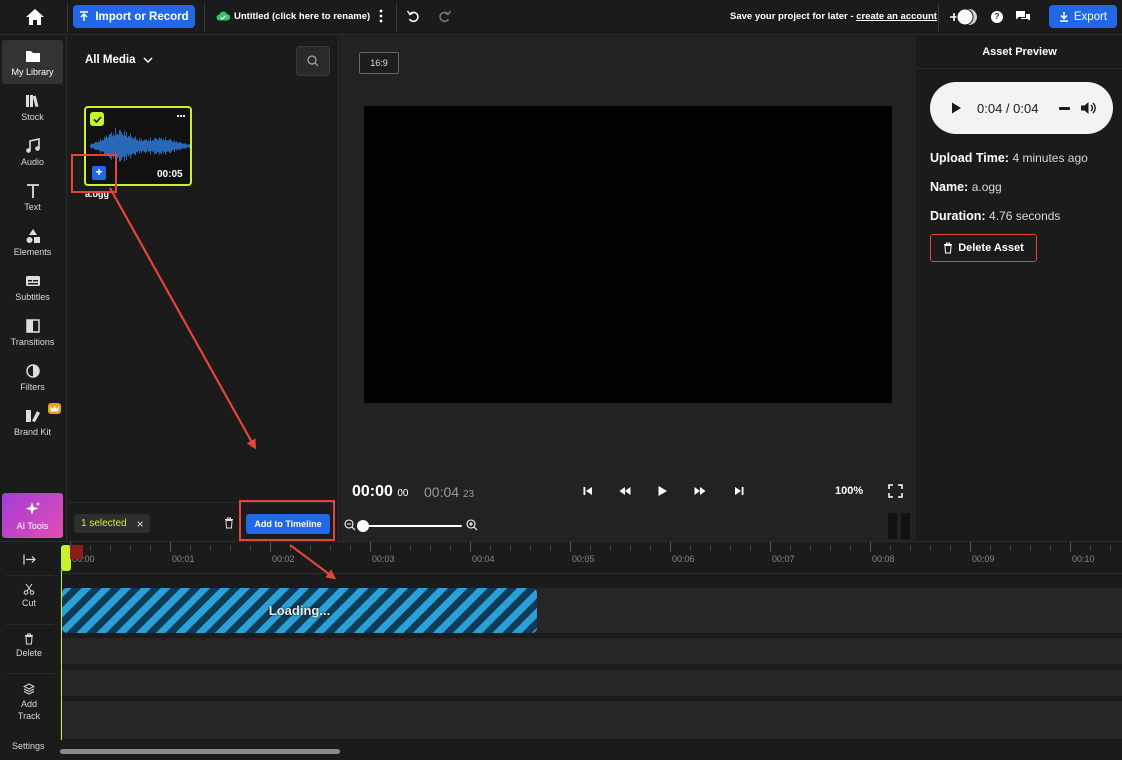  I want to click on skip-to-end-icon, so click(739, 491).